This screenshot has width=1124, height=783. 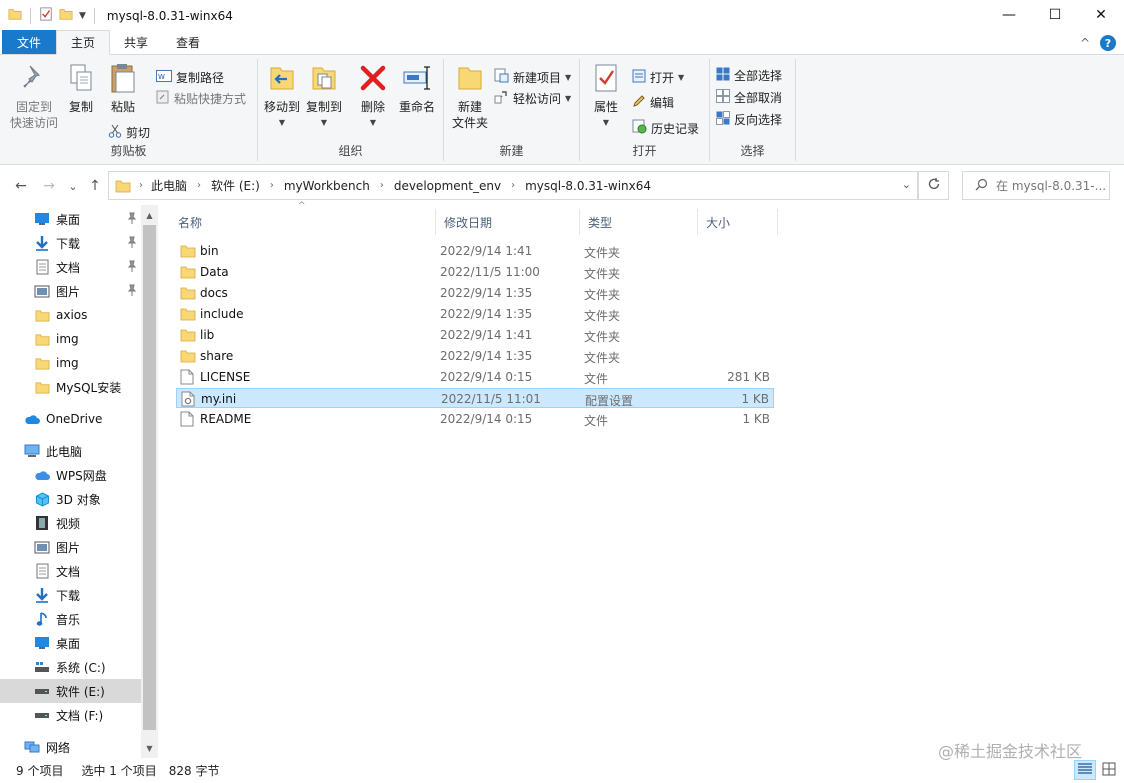 What do you see at coordinates (508, 222) in the screenshot?
I see `column-header-date: 修改日期` at bounding box center [508, 222].